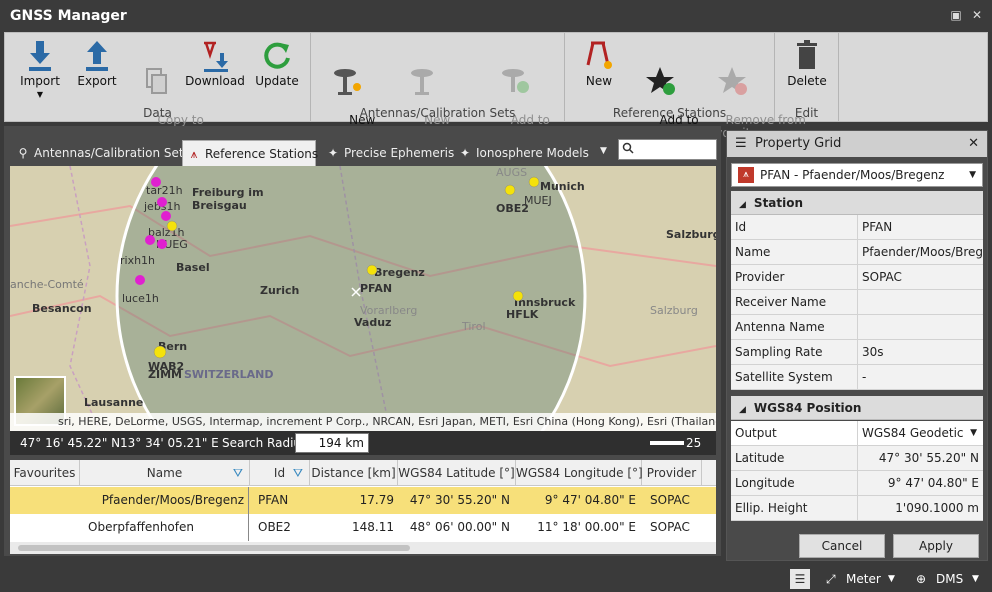 Image resolution: width=992 pixels, height=592 pixels. What do you see at coordinates (277, 55) in the screenshot?
I see `refresh-icon` at bounding box center [277, 55].